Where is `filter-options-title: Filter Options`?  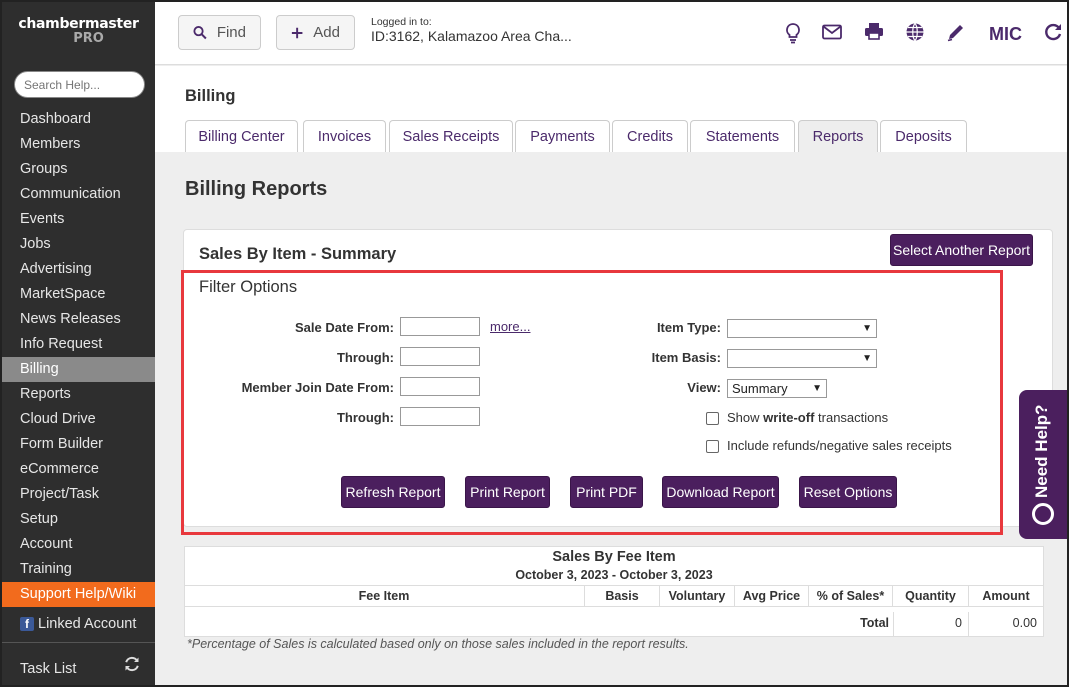
filter-options-title: Filter Options is located at coordinates (248, 287).